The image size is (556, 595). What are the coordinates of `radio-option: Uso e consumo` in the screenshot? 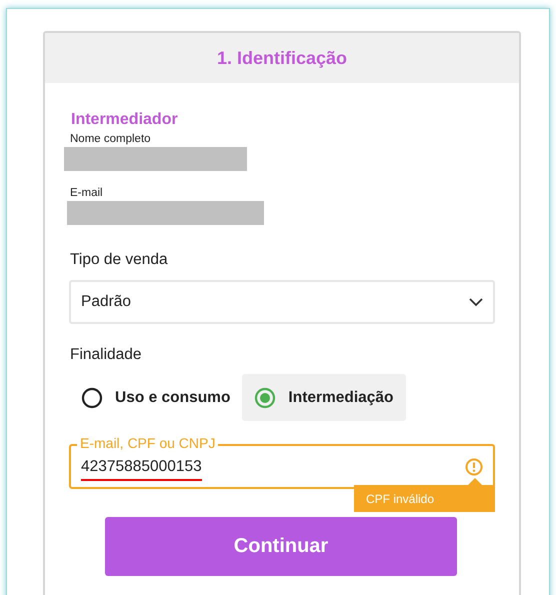 It's located at (155, 397).